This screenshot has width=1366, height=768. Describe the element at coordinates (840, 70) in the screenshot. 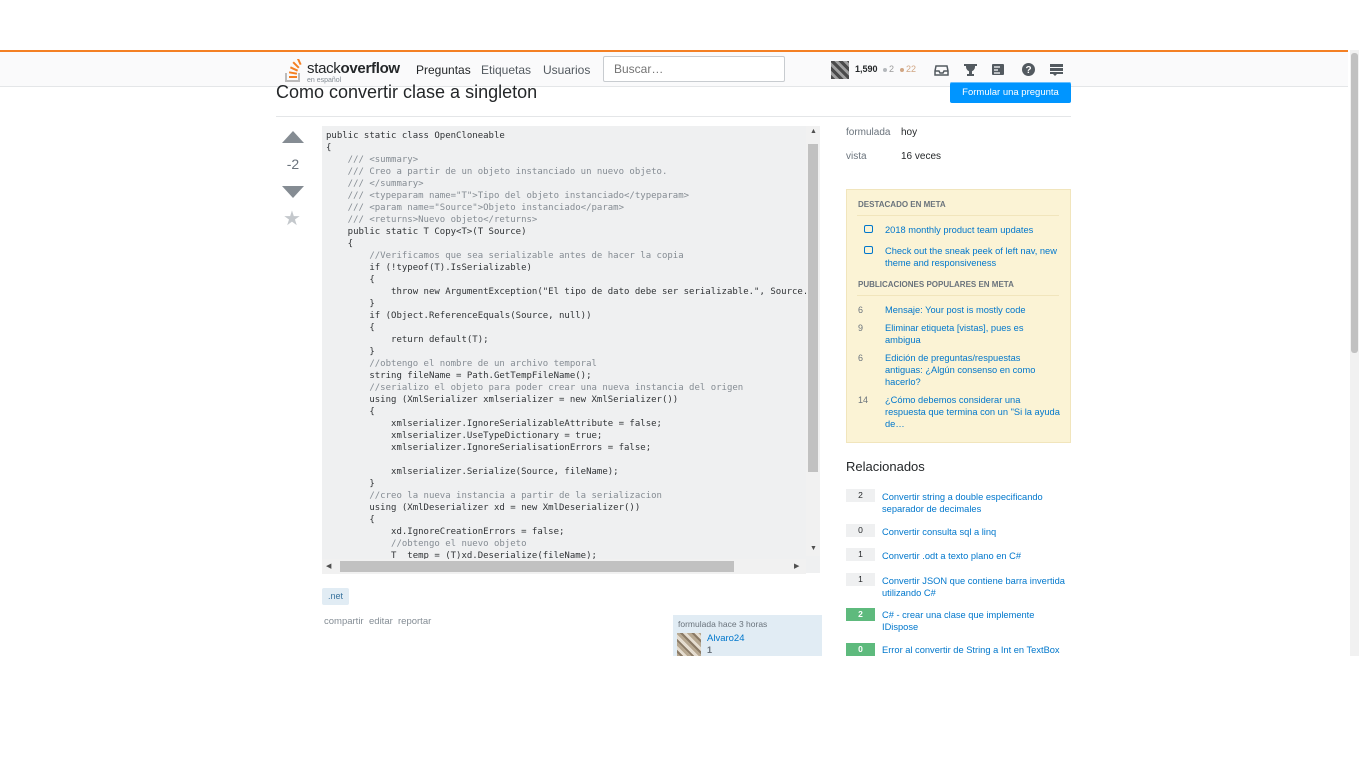

I see `user-avatar` at that location.